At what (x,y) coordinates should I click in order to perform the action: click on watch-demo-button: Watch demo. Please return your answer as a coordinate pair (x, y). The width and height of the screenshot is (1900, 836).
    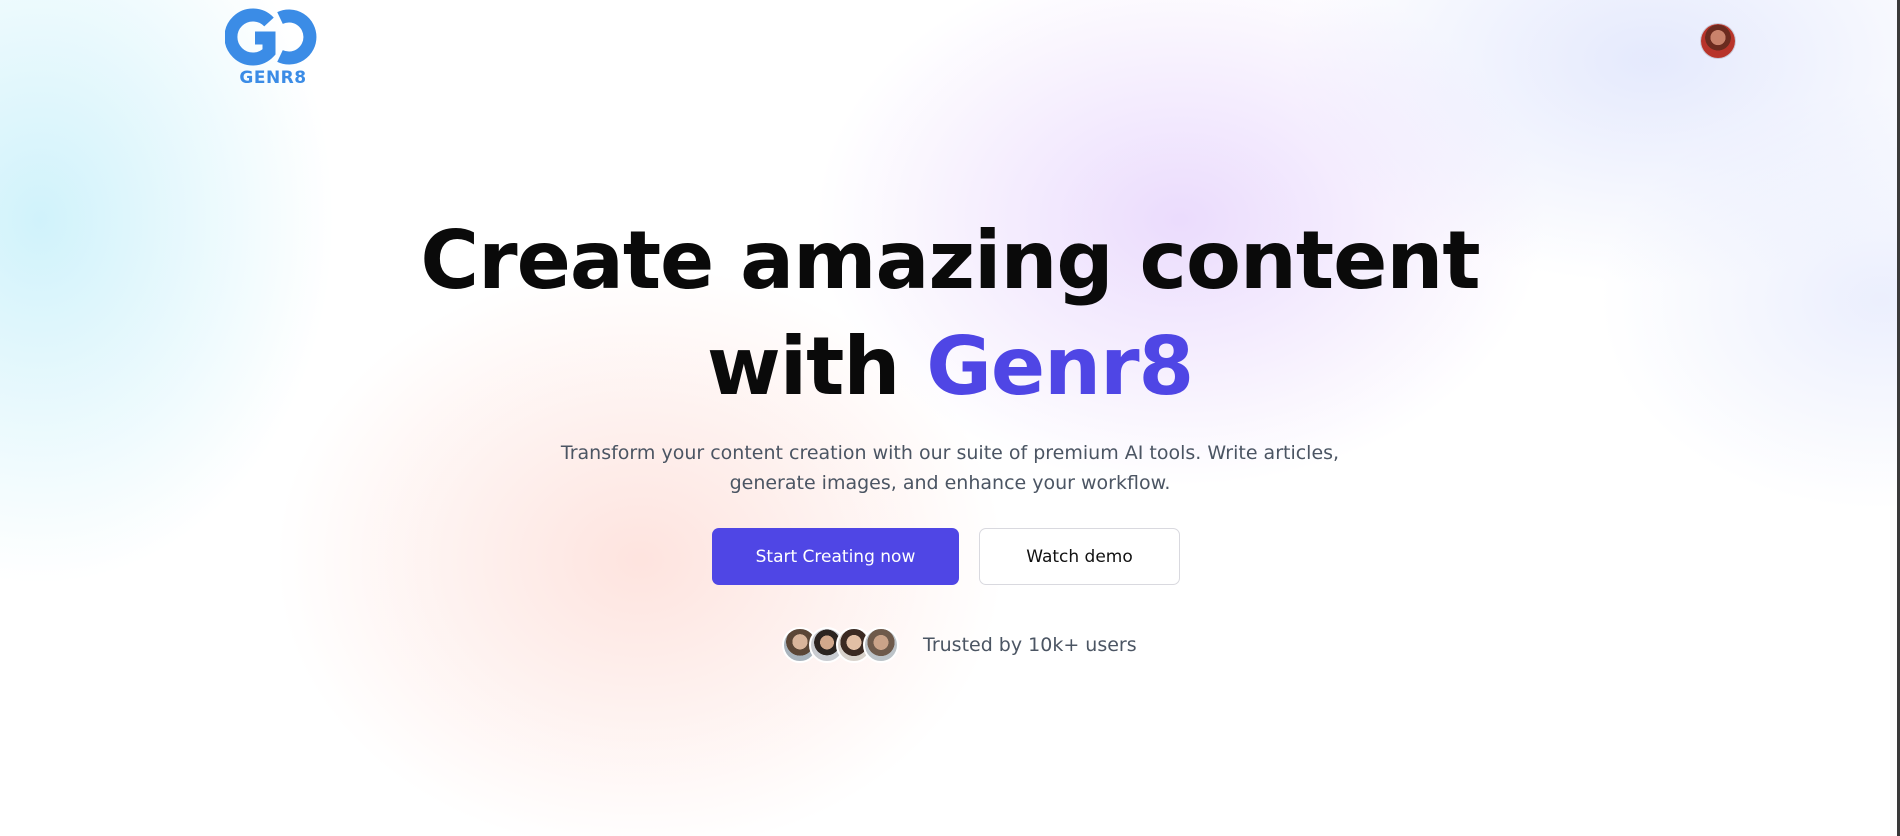
    Looking at the image, I should click on (1079, 556).